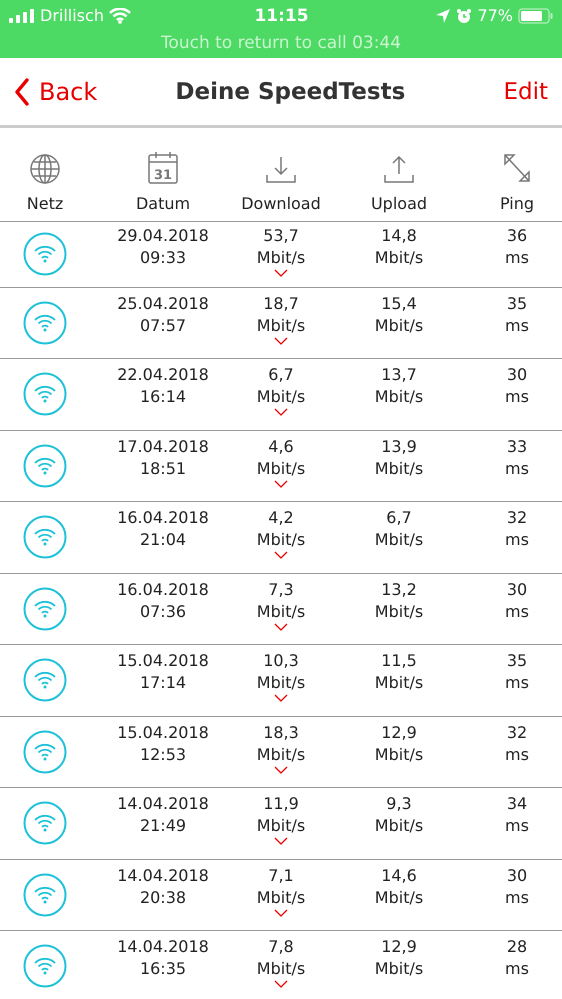 This screenshot has height=999, width=562. What do you see at coordinates (281, 447) in the screenshot?
I see `download-speed: 4,6` at bounding box center [281, 447].